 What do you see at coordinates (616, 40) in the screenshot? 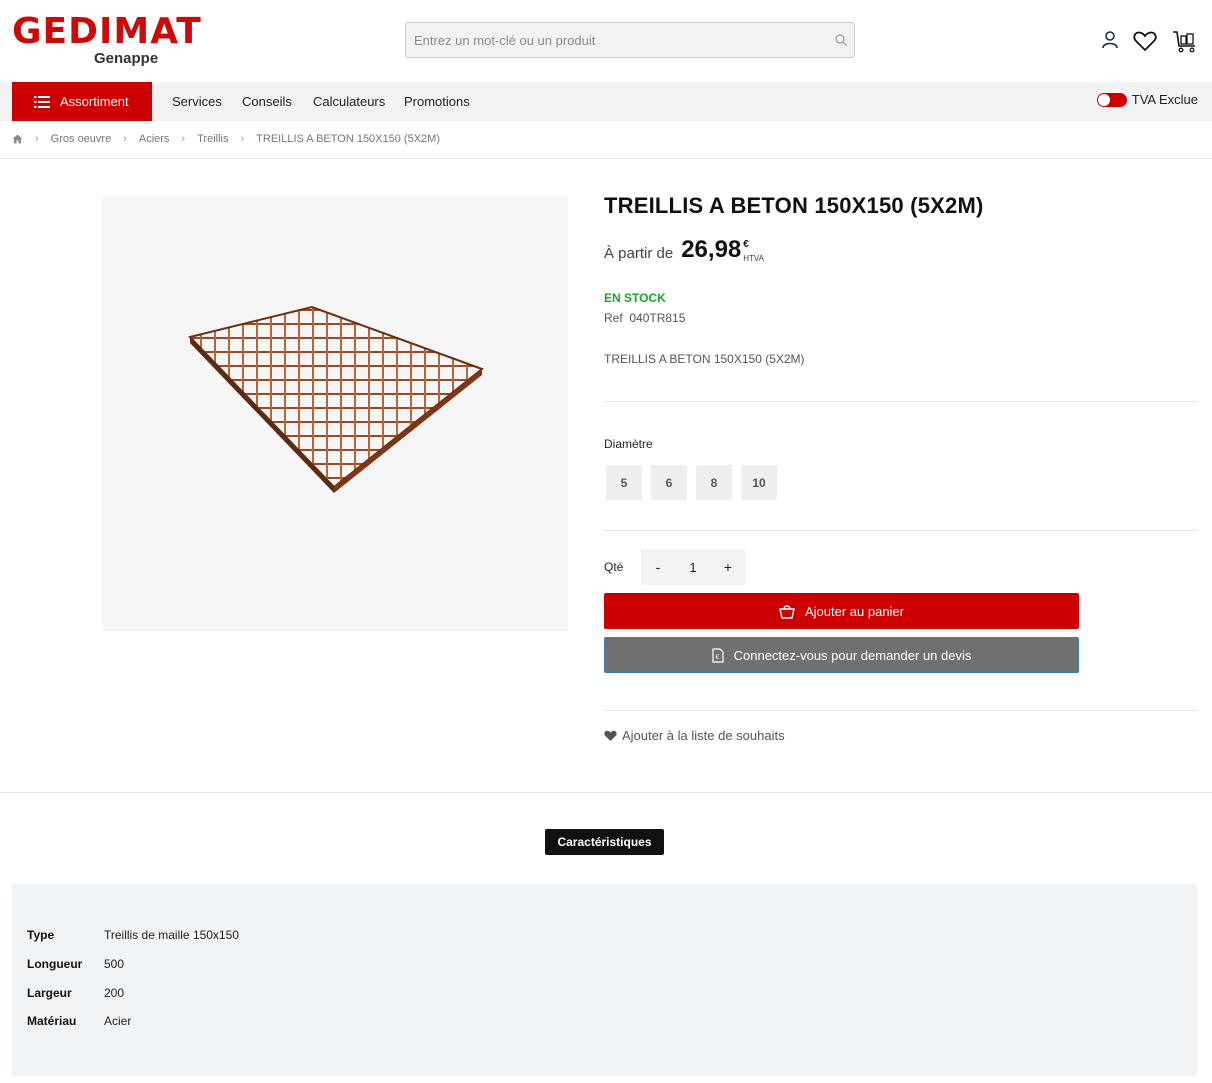
I see `search-input` at bounding box center [616, 40].